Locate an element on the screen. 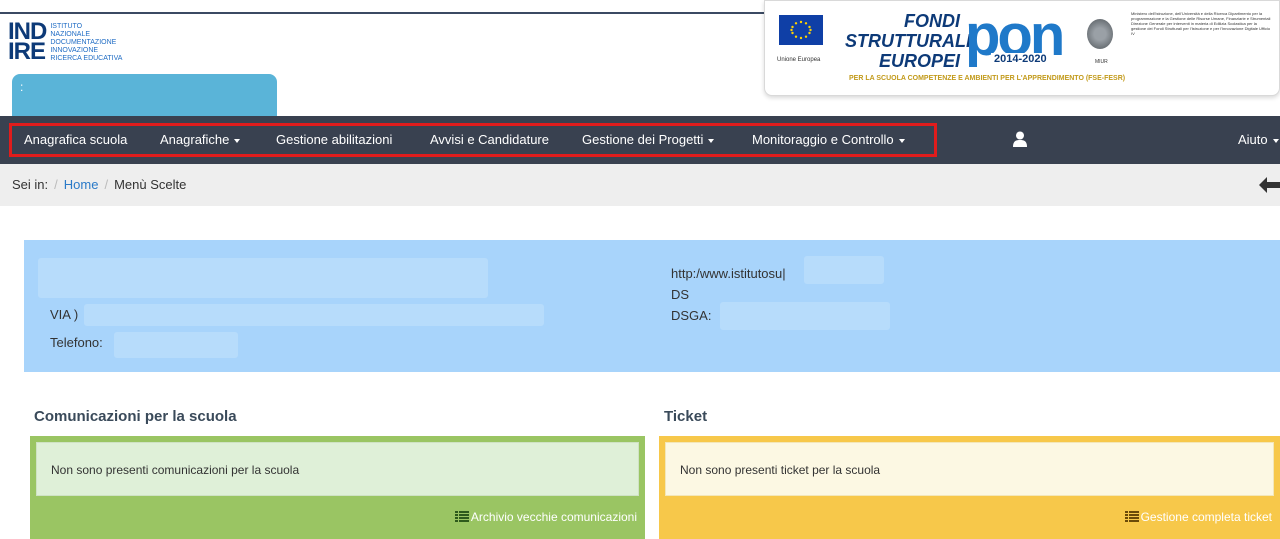 This screenshot has width=1280, height=539. italian-republic-emblem-icon is located at coordinates (1100, 34).